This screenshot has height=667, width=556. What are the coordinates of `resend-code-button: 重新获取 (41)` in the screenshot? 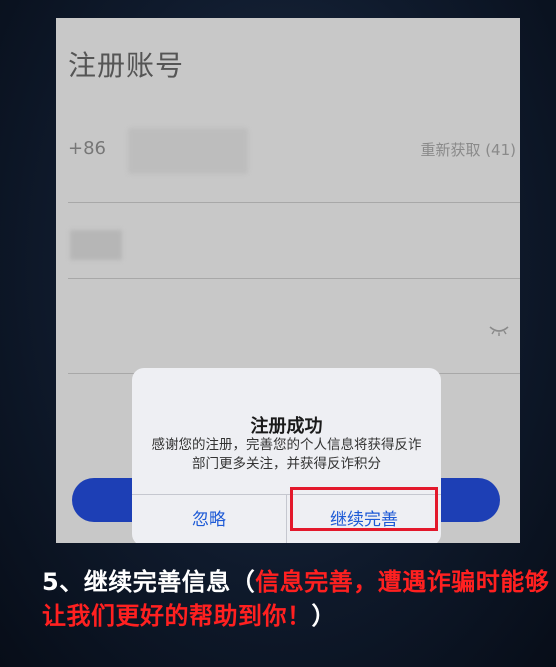 It's located at (468, 149).